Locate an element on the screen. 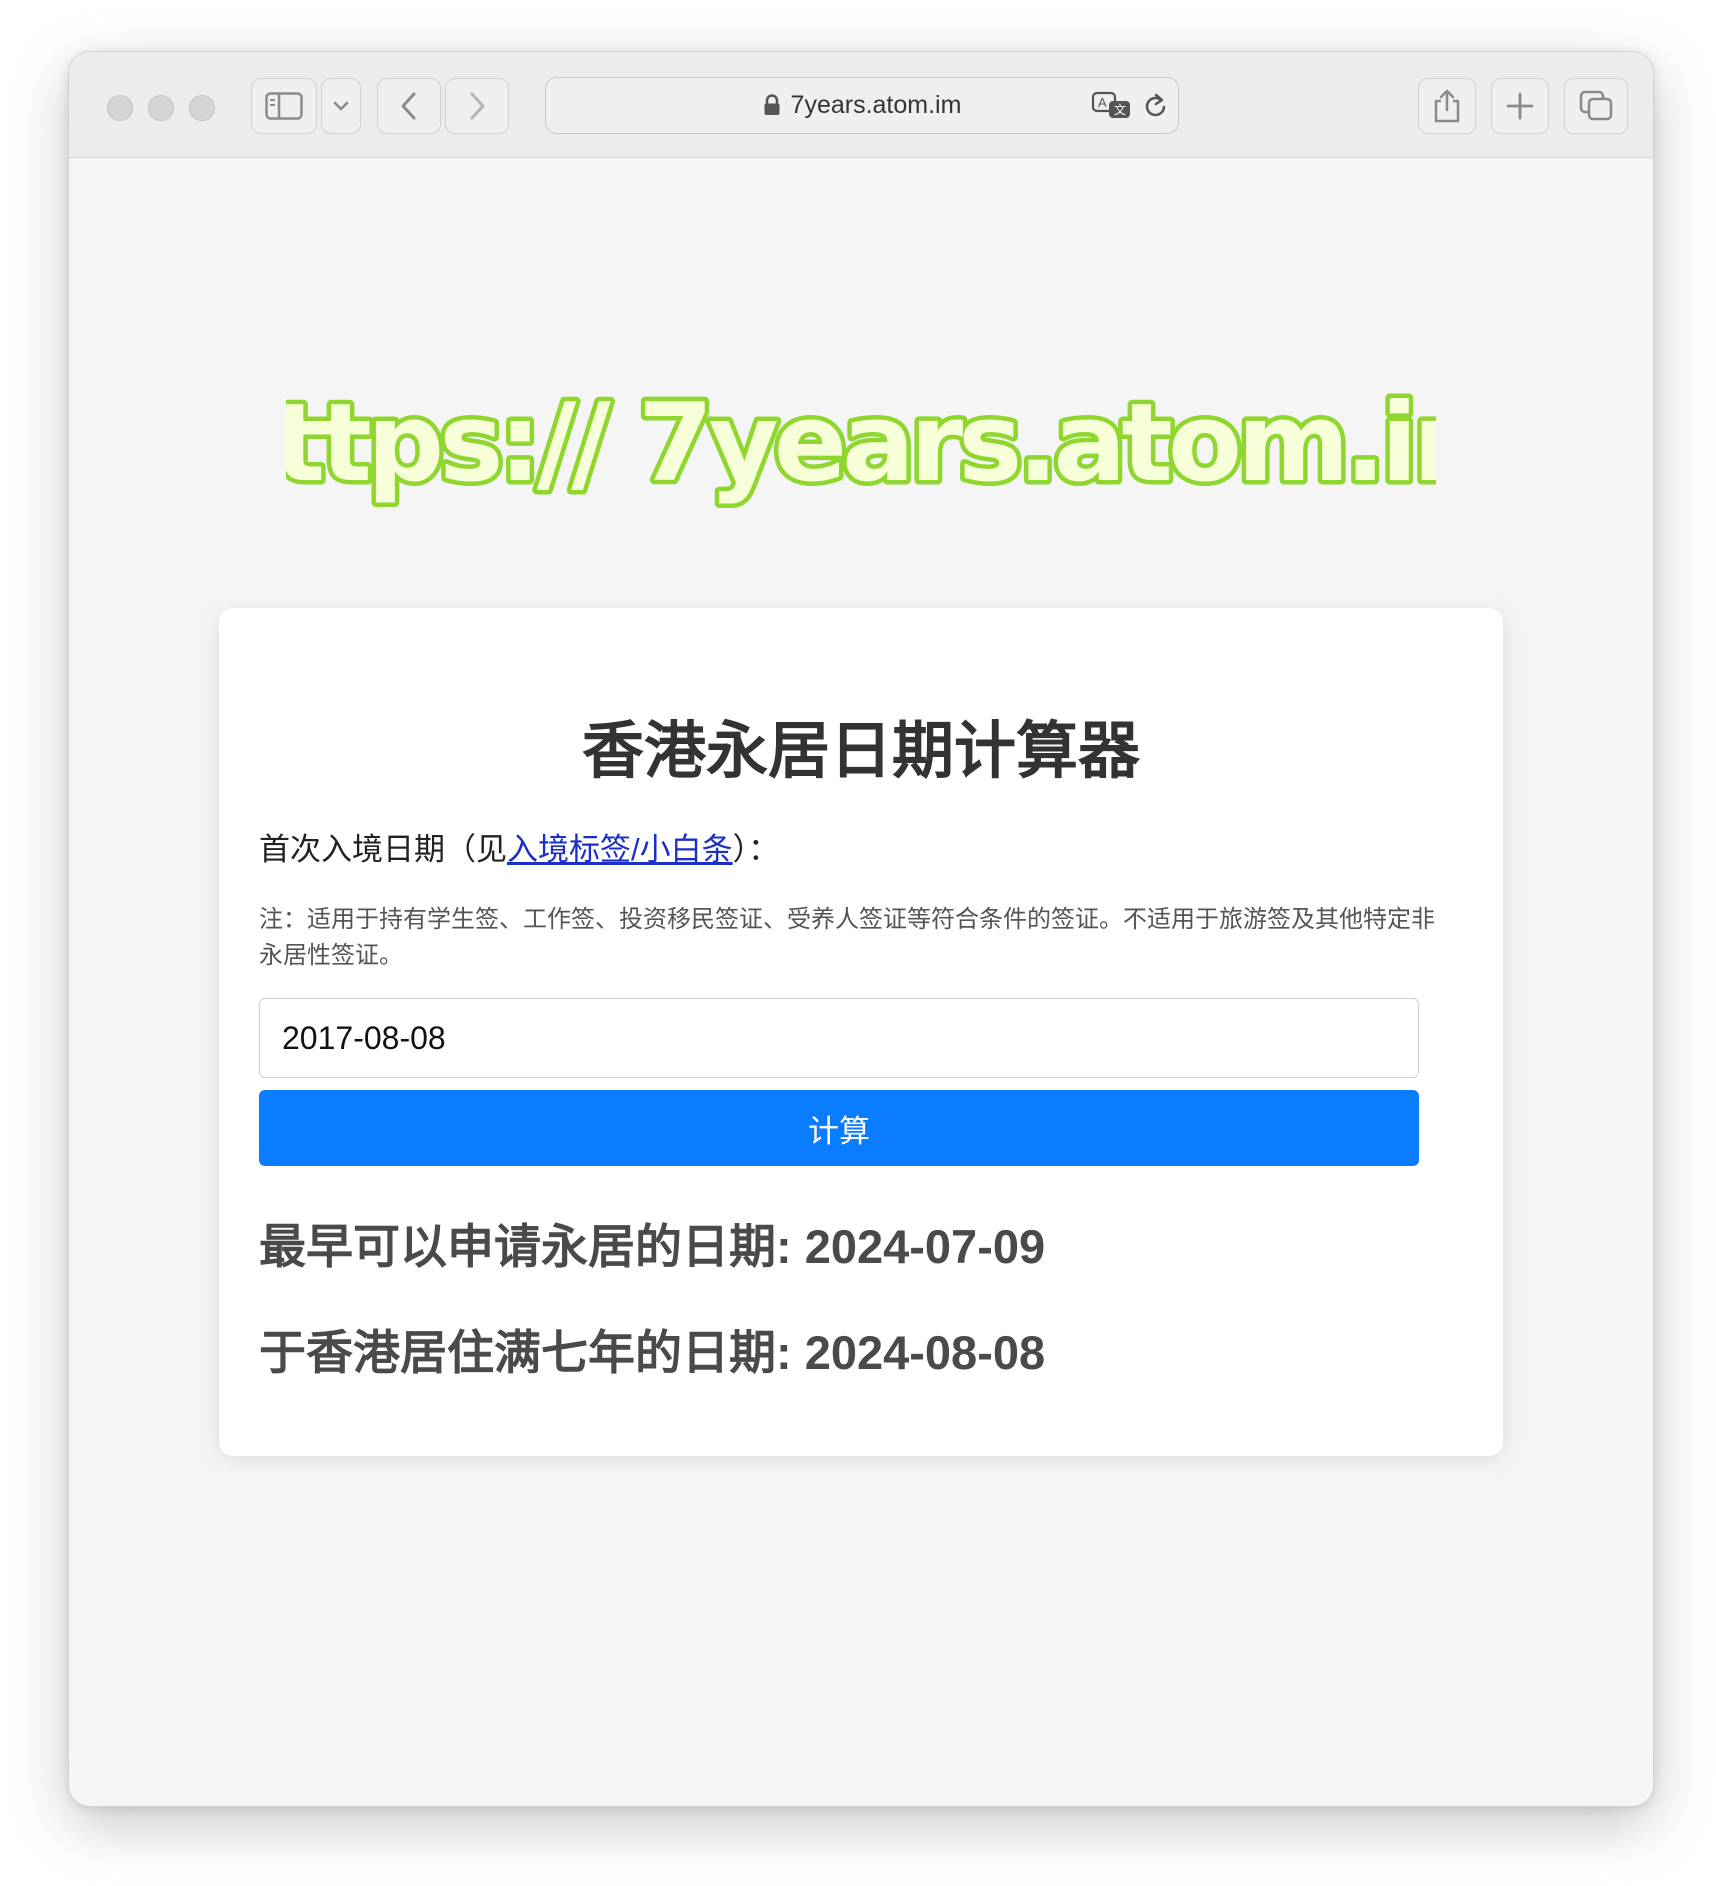 The image size is (1716, 1886). new-tab-button is located at coordinates (1520, 106).